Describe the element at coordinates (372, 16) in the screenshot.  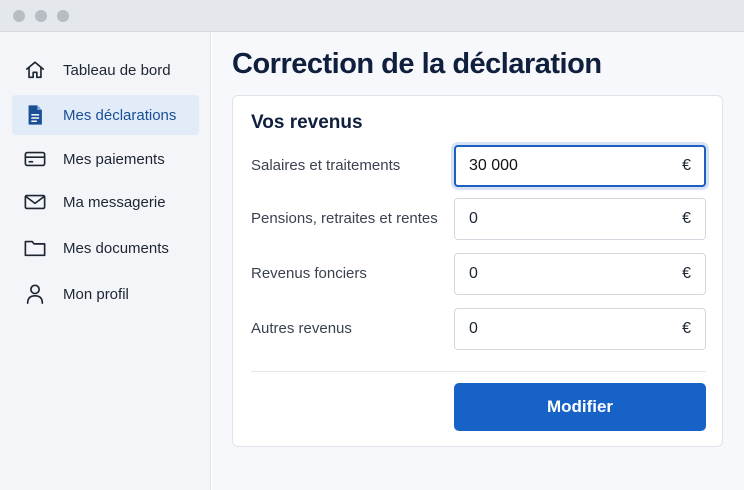
I see `window-titlebar` at that location.